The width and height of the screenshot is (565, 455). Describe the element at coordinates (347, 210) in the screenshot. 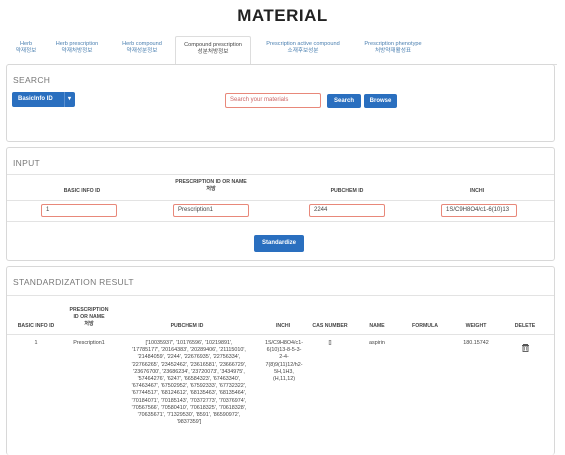

I see `pubchem-id-field: 2244` at that location.